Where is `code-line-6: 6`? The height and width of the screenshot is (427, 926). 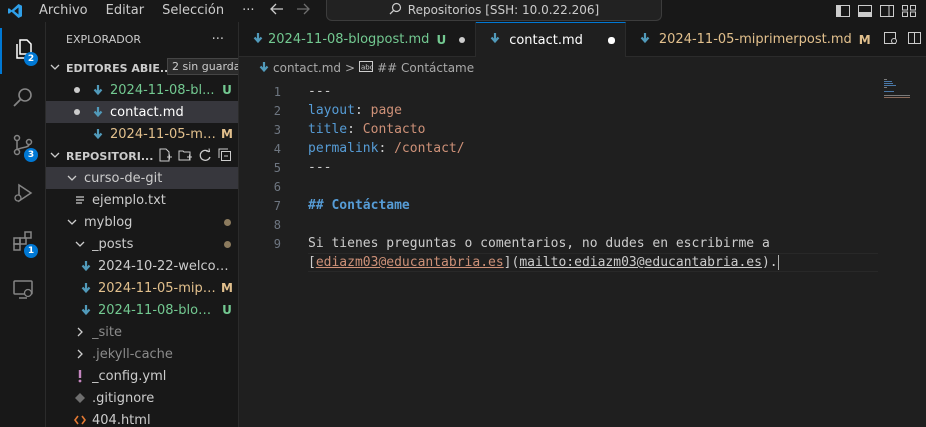 code-line-6: 6 is located at coordinates (582, 186).